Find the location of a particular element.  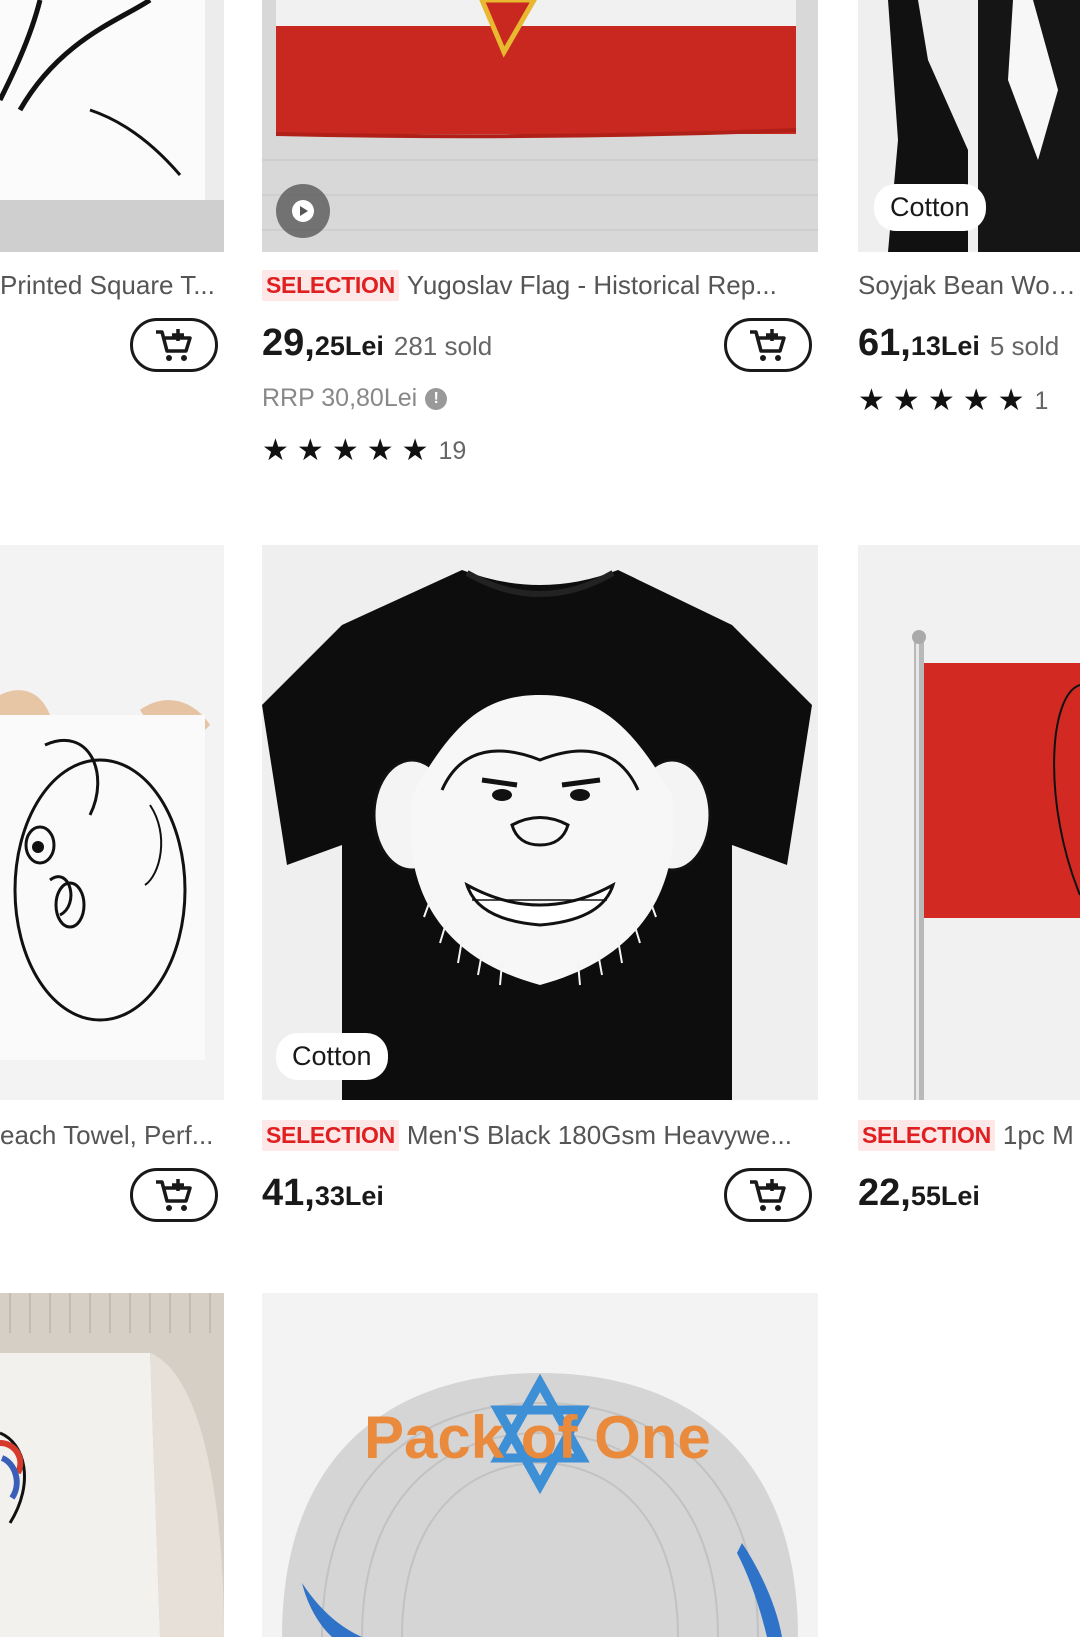

product-image: Cotton is located at coordinates (969, 126).